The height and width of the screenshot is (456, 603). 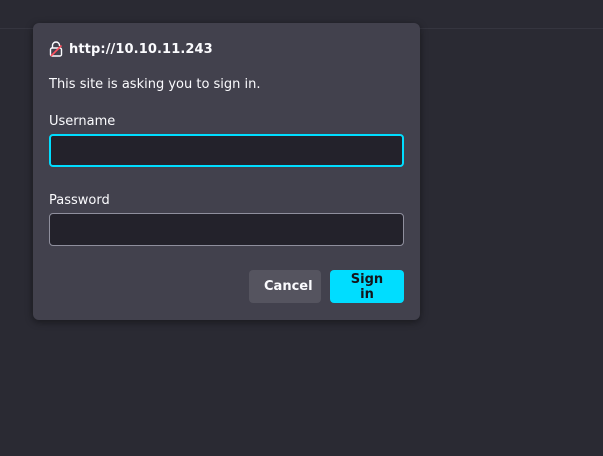 What do you see at coordinates (56, 49) in the screenshot?
I see `lock-icon` at bounding box center [56, 49].